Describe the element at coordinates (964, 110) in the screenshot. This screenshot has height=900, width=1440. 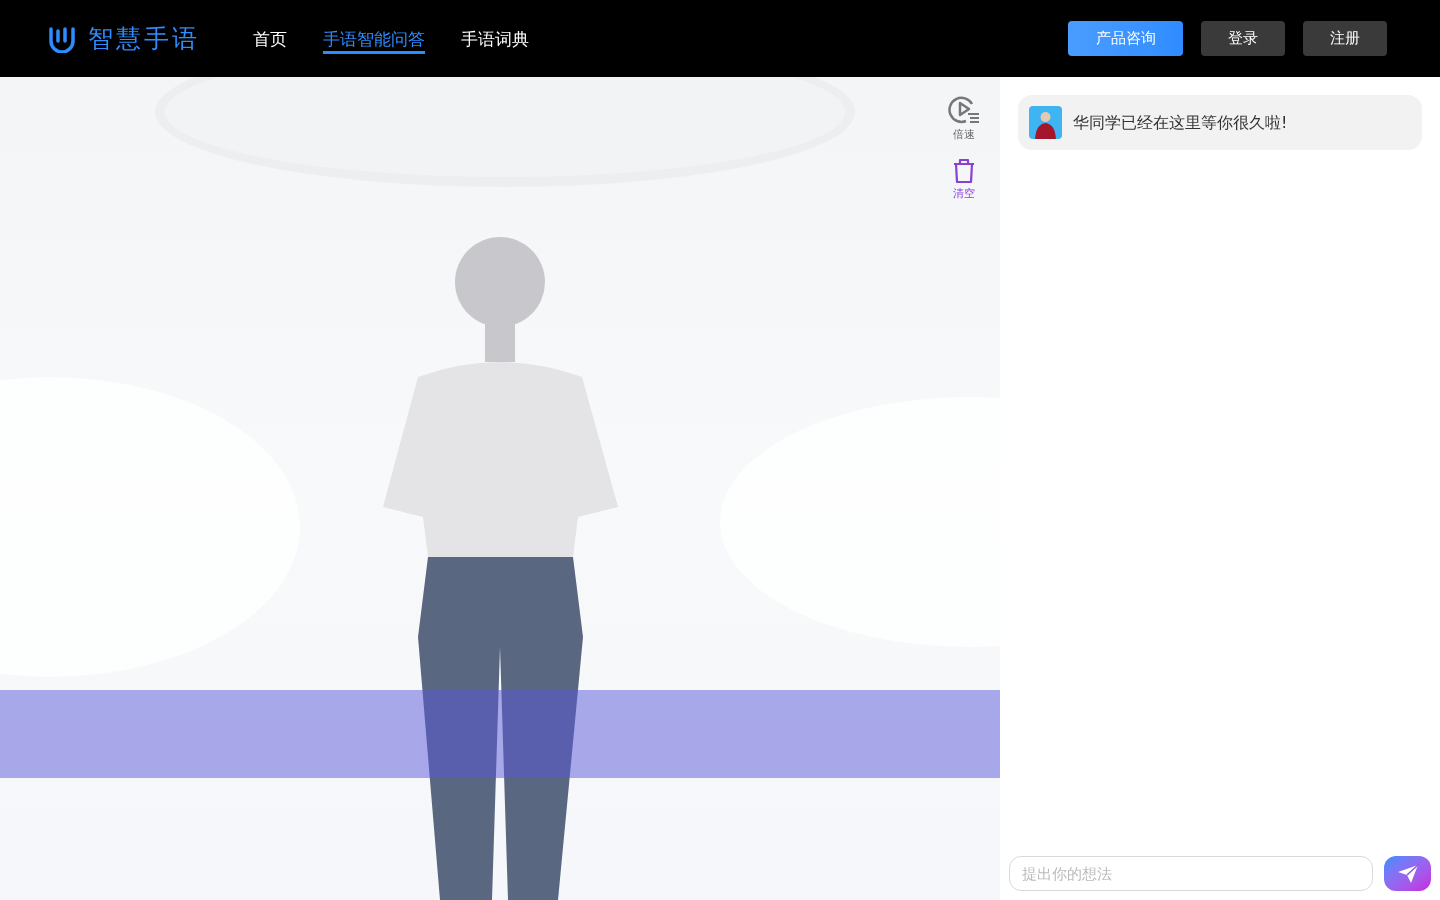
I see `play-speed-icon` at that location.